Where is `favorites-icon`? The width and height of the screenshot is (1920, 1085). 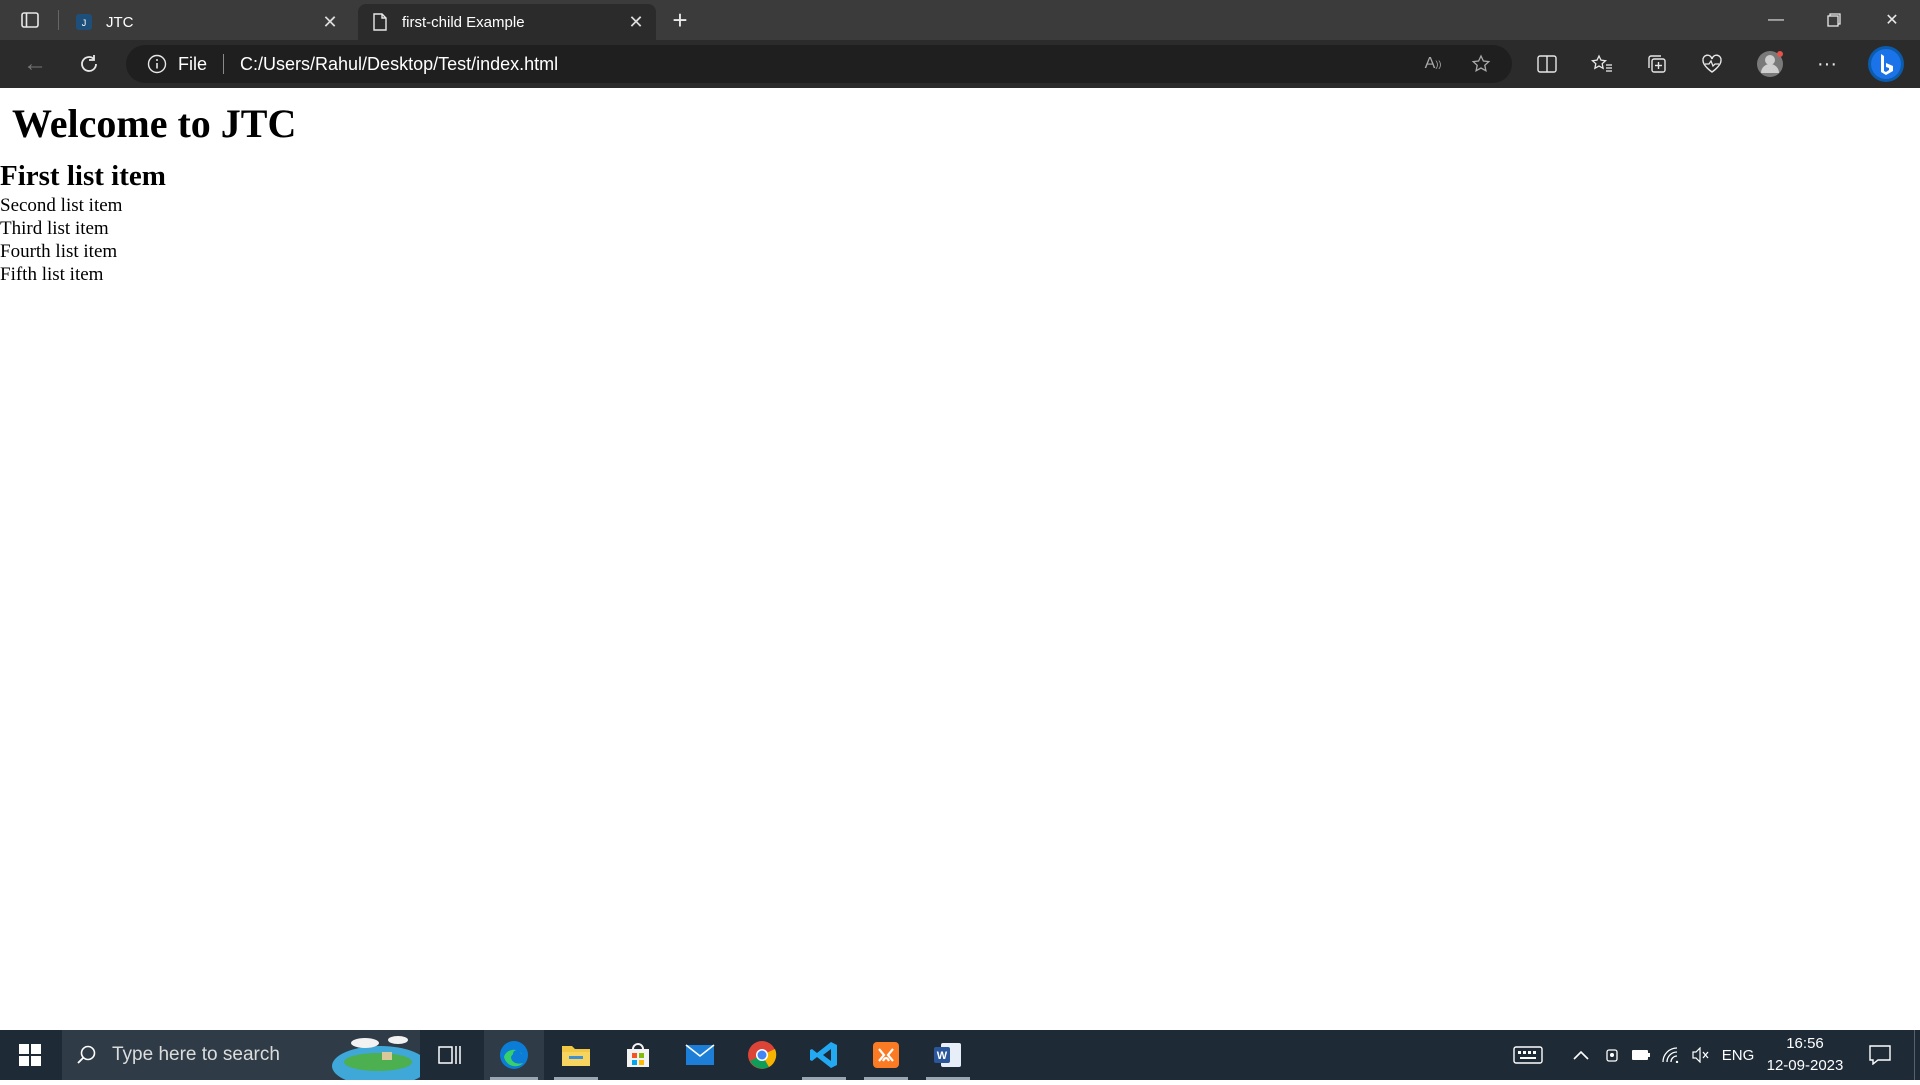 favorites-icon is located at coordinates (1602, 64).